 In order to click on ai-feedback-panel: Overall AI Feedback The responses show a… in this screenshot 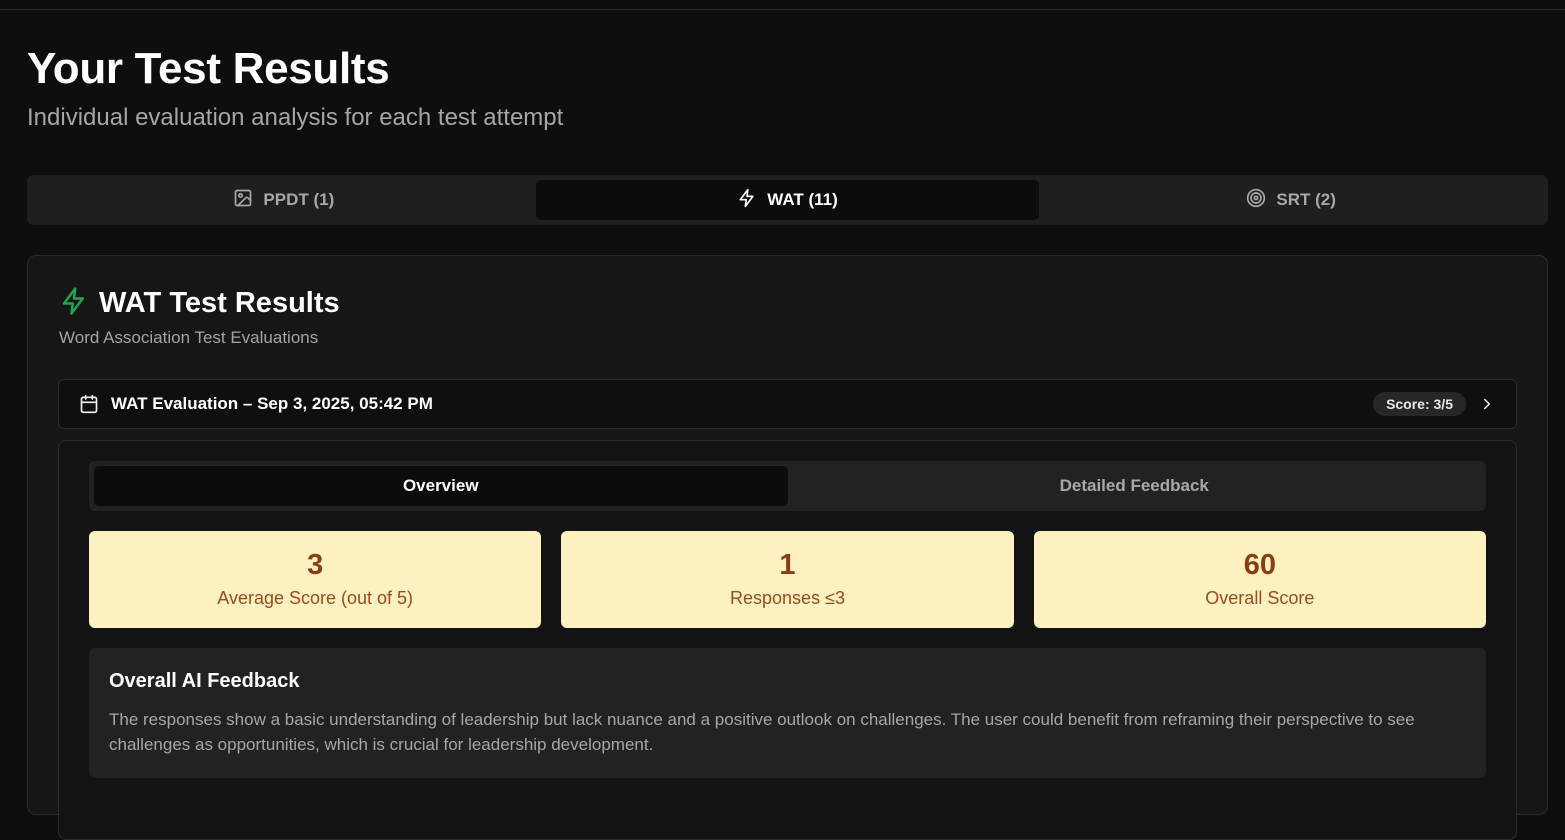, I will do `click(787, 713)`.